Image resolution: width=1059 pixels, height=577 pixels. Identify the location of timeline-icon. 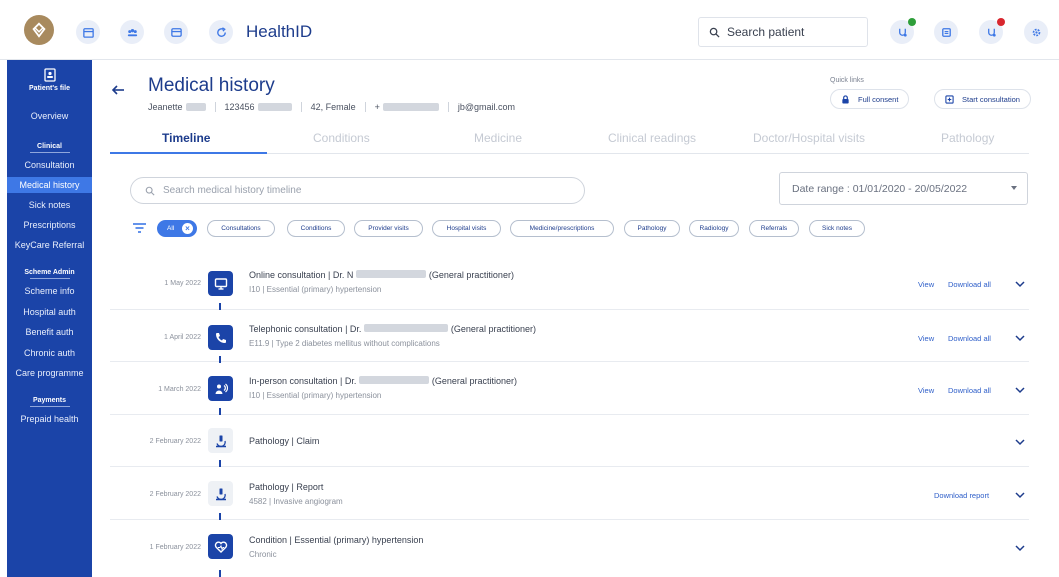
(220, 337).